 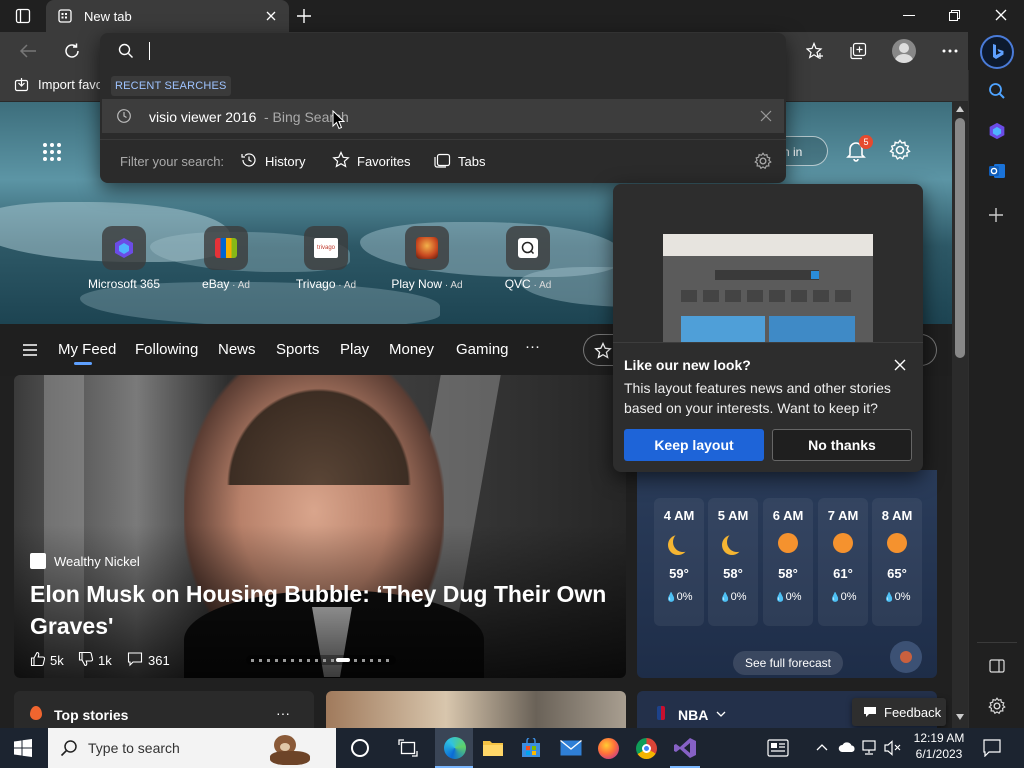 What do you see at coordinates (858, 51) in the screenshot?
I see `collections-icon` at bounding box center [858, 51].